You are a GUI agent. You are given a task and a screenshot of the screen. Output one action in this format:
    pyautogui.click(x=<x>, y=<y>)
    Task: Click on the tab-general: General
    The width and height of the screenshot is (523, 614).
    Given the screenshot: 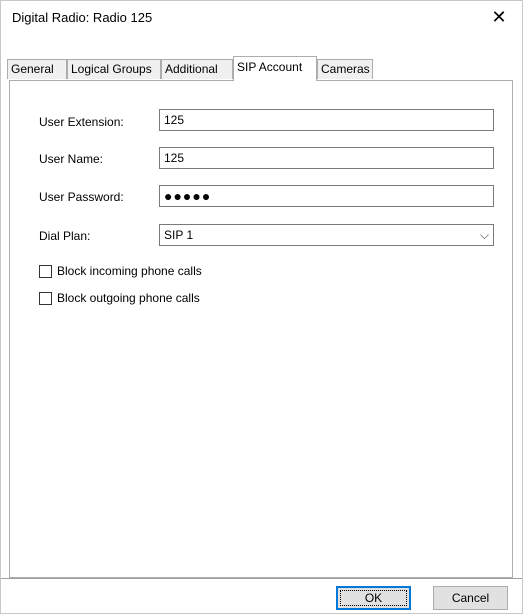 What is the action you would take?
    pyautogui.click(x=37, y=69)
    